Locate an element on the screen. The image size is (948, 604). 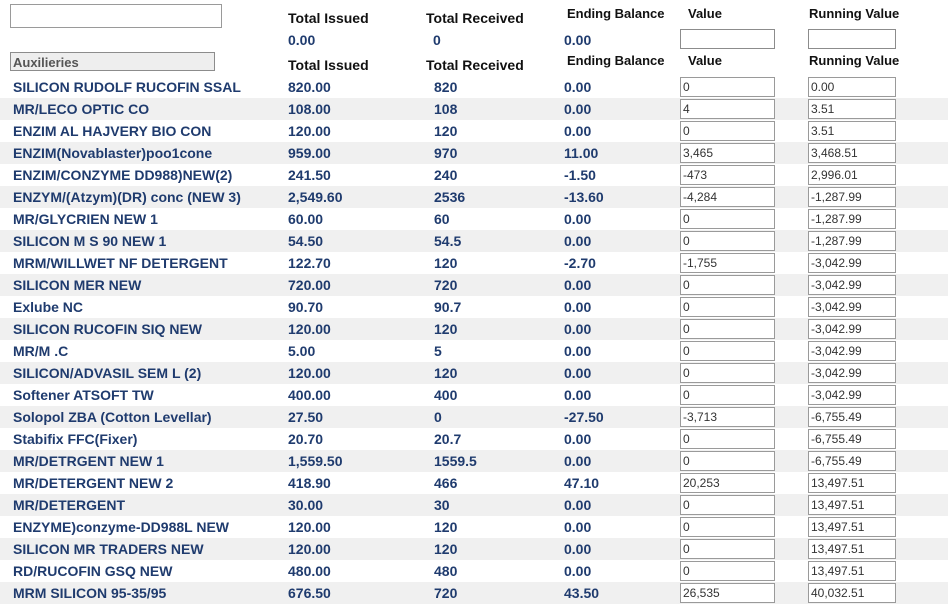
total-issued-cell: 418.90 is located at coordinates (309, 483).